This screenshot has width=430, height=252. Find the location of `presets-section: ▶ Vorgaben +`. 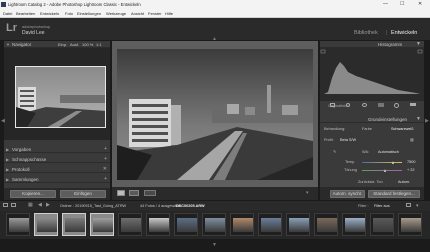

presets-section: ▶ Vorgaben + is located at coordinates (57, 149).